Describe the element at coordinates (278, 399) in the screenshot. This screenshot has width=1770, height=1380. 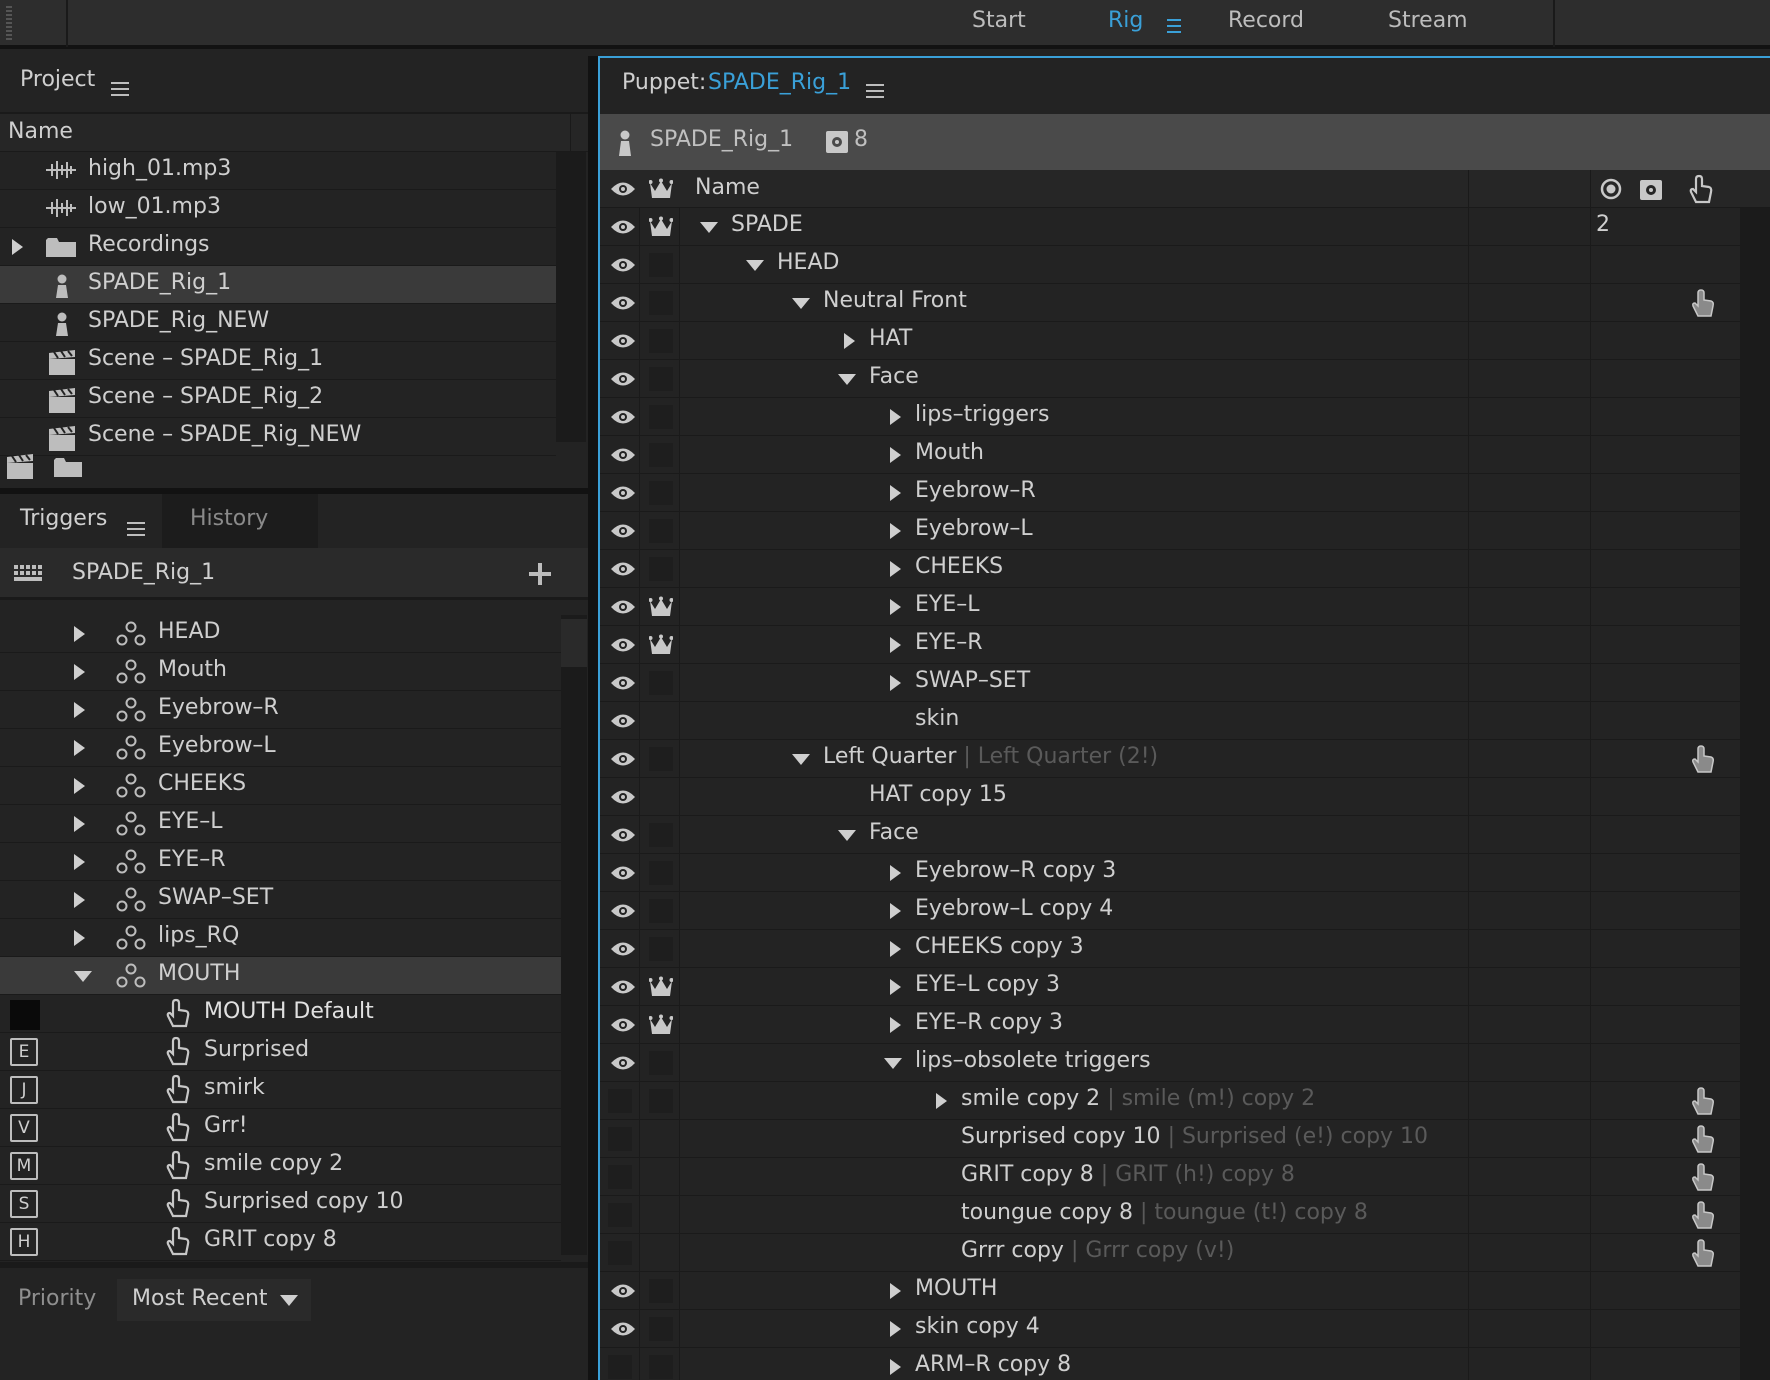
I see `project-item: Scene – SPADE_Rig_2` at that location.